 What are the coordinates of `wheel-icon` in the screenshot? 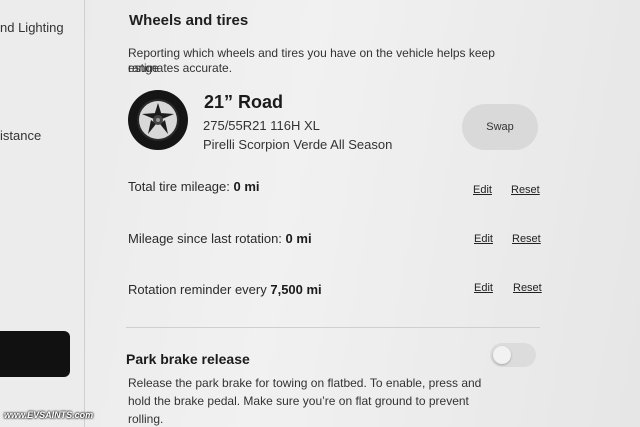 It's located at (158, 120).